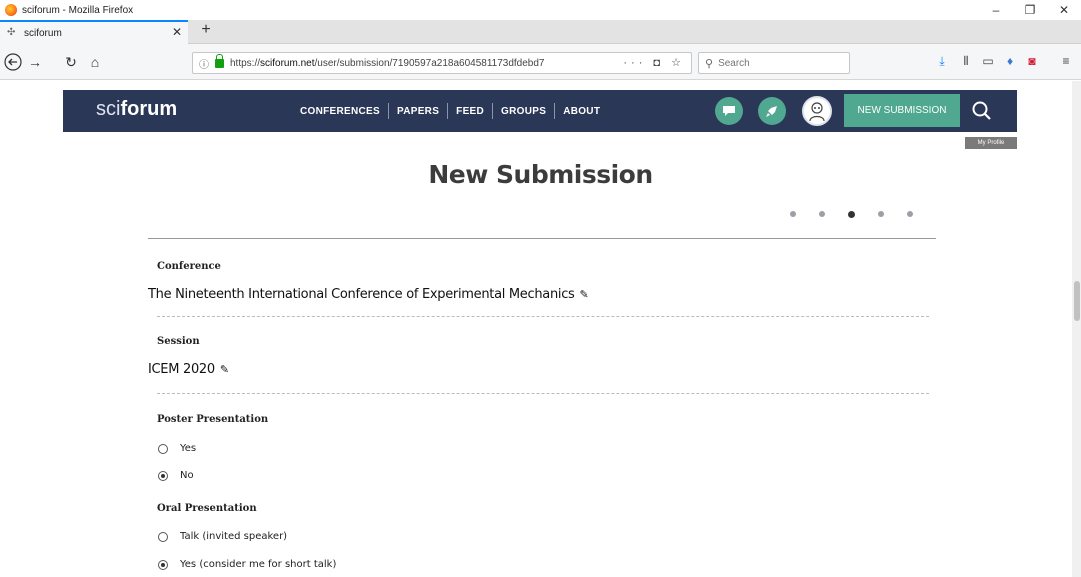 This screenshot has height=577, width=1081. What do you see at coordinates (523, 111) in the screenshot?
I see `nav-groups: GROUPS` at bounding box center [523, 111].